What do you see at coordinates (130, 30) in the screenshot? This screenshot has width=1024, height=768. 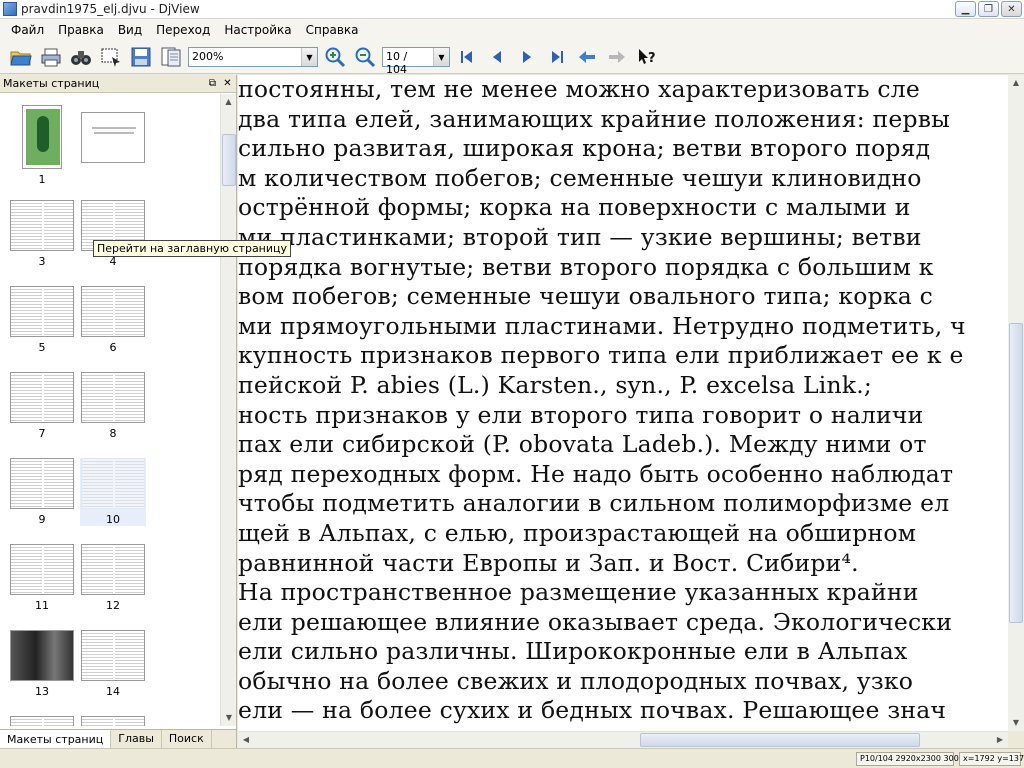 I see `menu-view: Вид` at bounding box center [130, 30].